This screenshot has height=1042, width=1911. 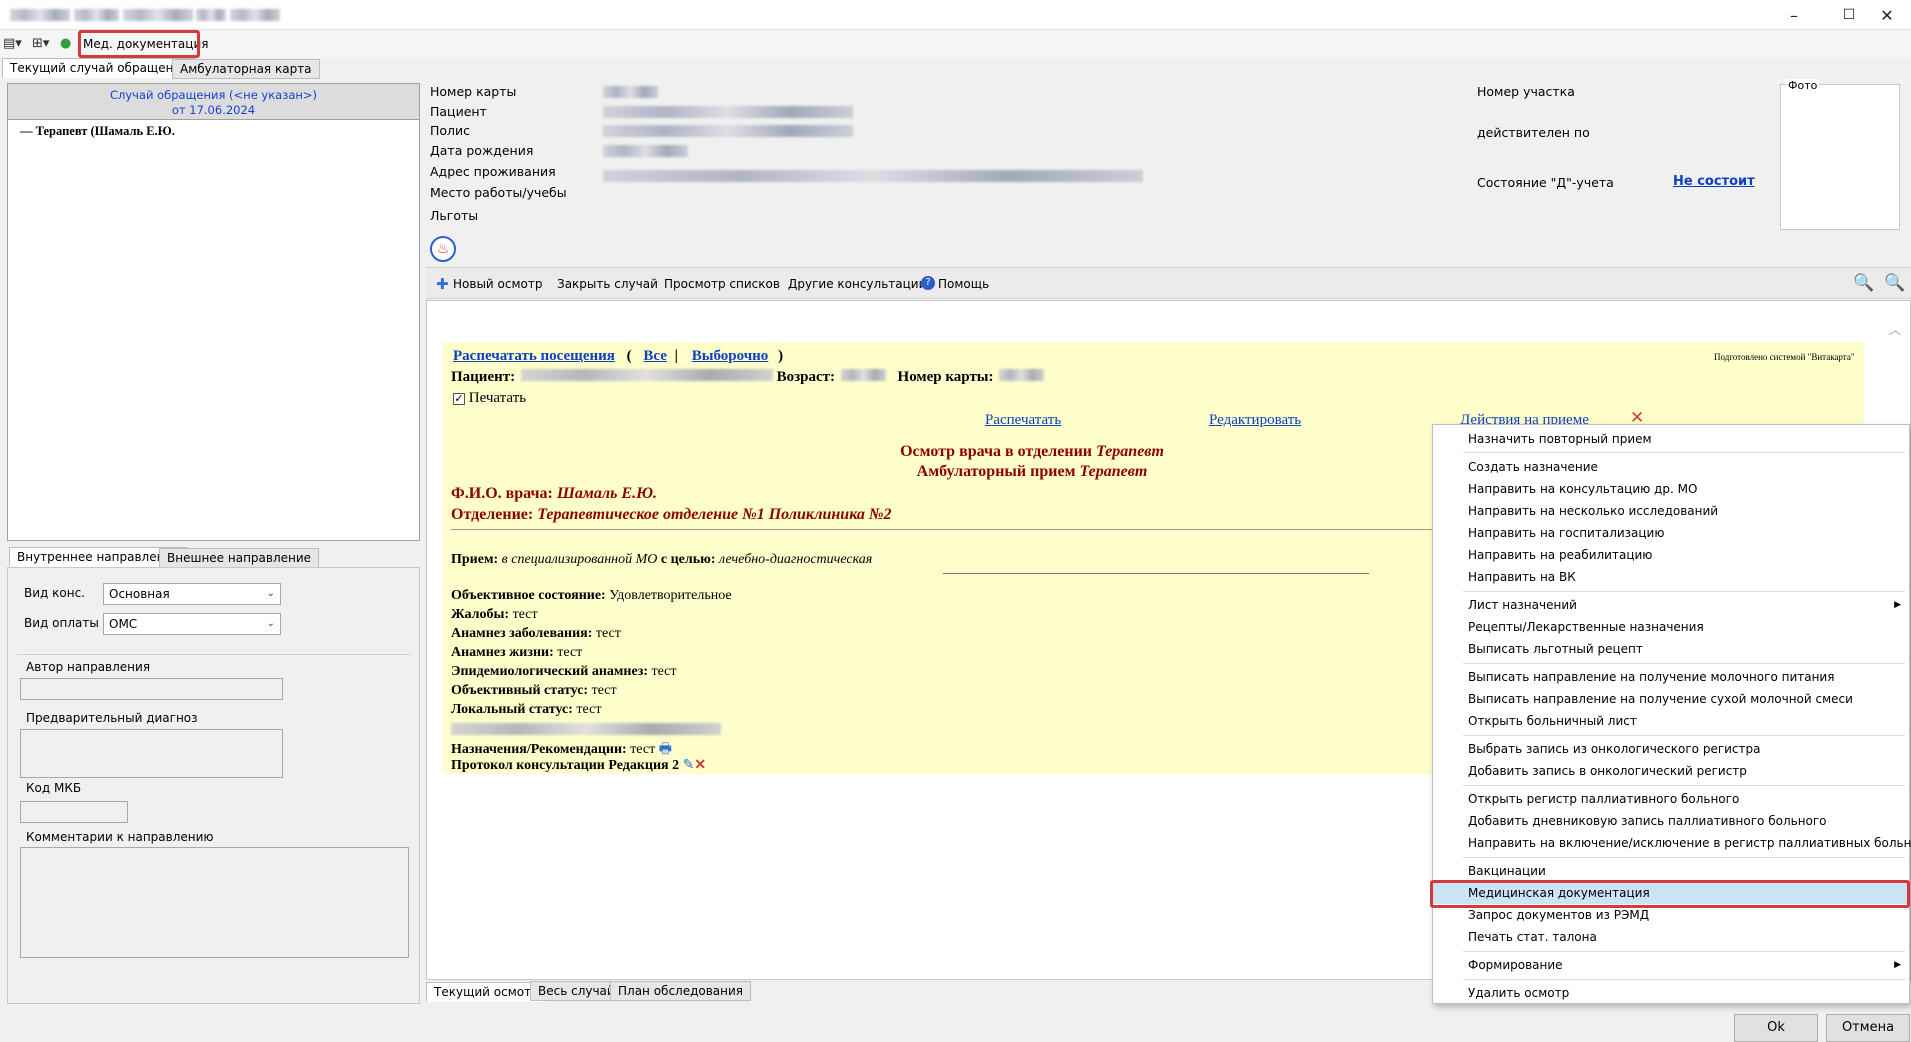 I want to click on vid-kons-label: Вид конс., so click(x=54, y=593).